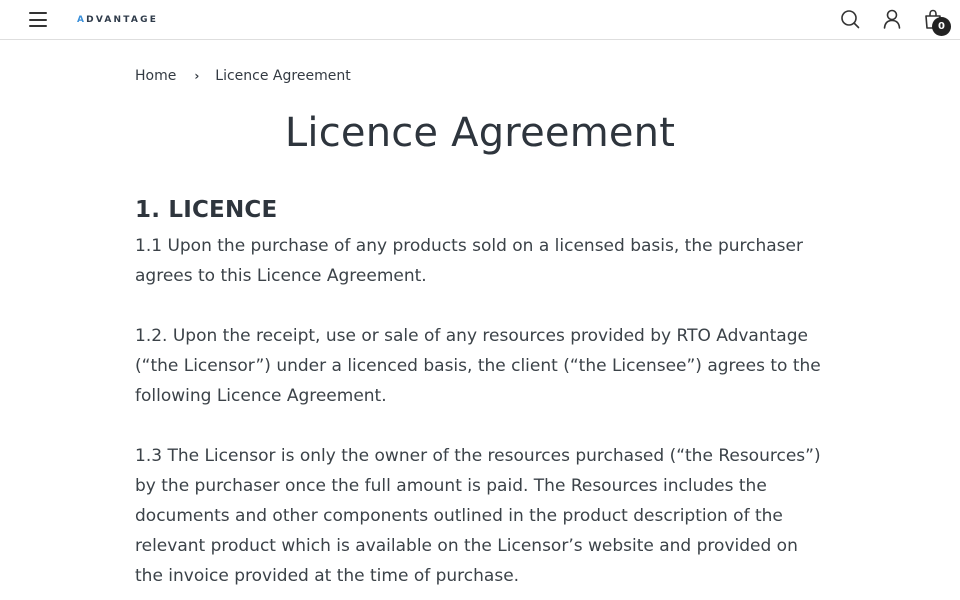  I want to click on user-icon, so click(892, 19).